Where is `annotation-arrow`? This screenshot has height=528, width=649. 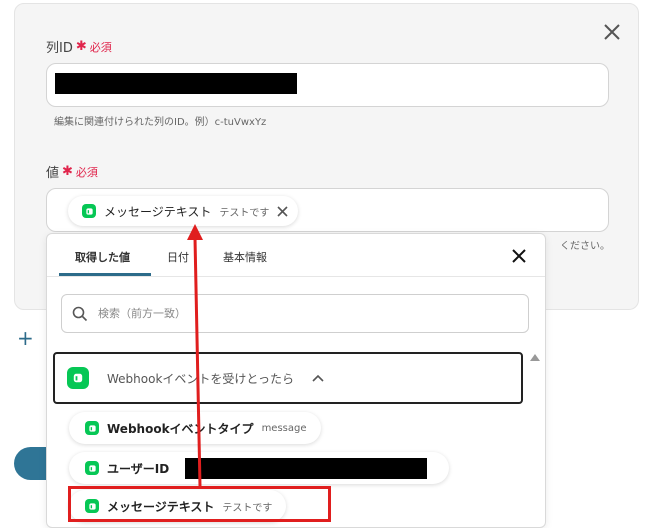
annotation-arrow is located at coordinates (195, 355).